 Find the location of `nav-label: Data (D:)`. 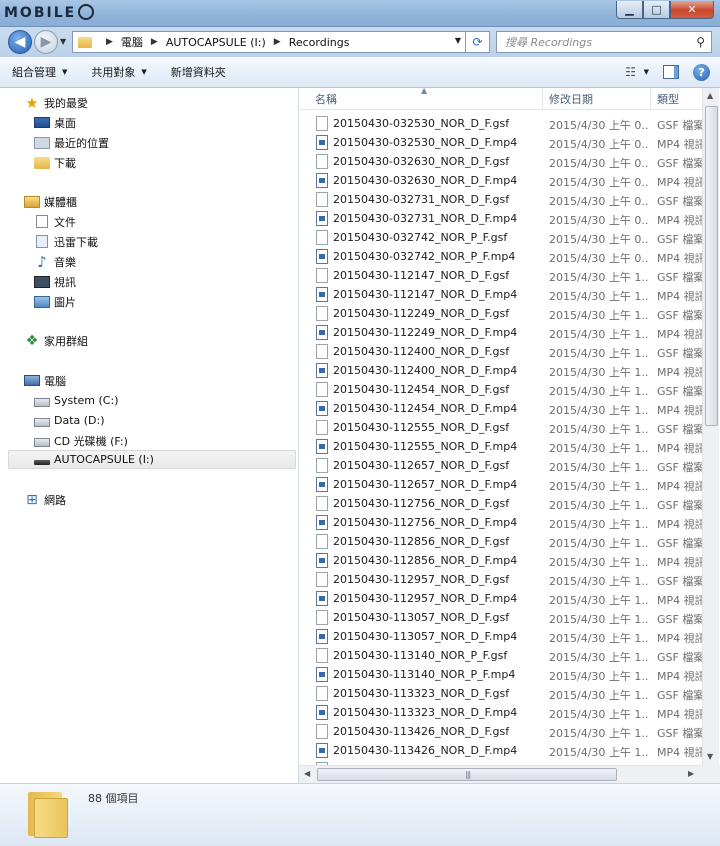

nav-label: Data (D:) is located at coordinates (79, 420).